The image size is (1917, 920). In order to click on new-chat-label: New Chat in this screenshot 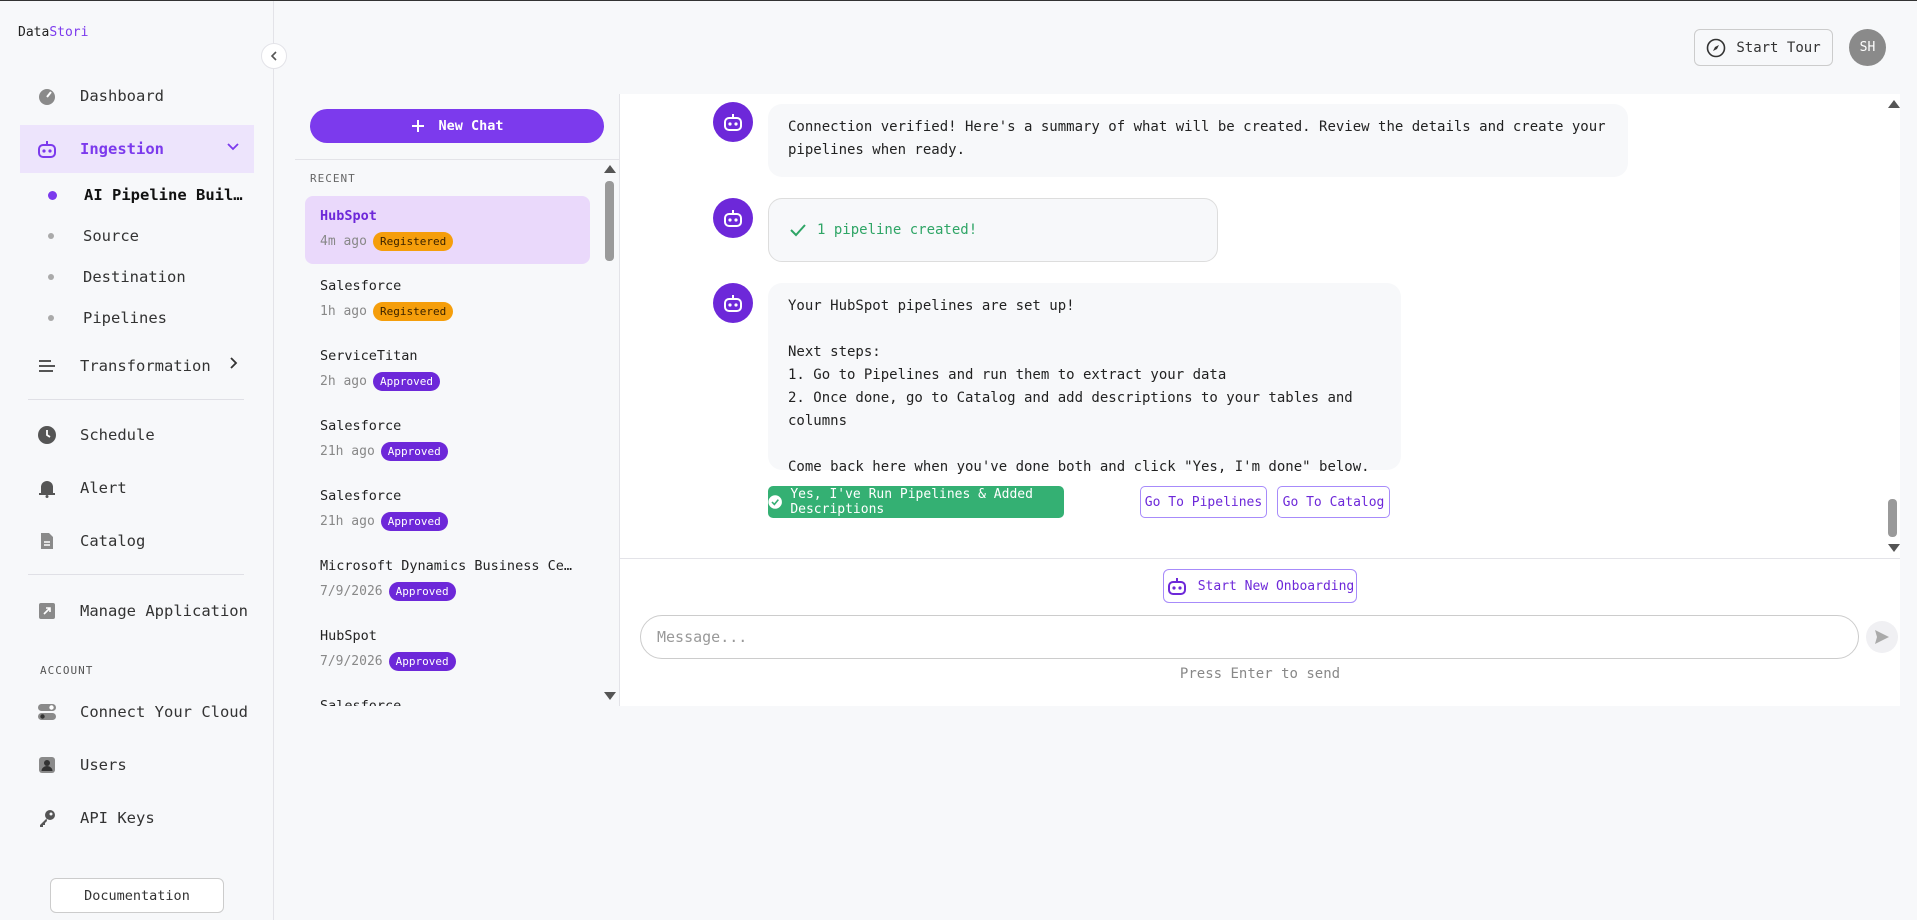, I will do `click(471, 126)`.